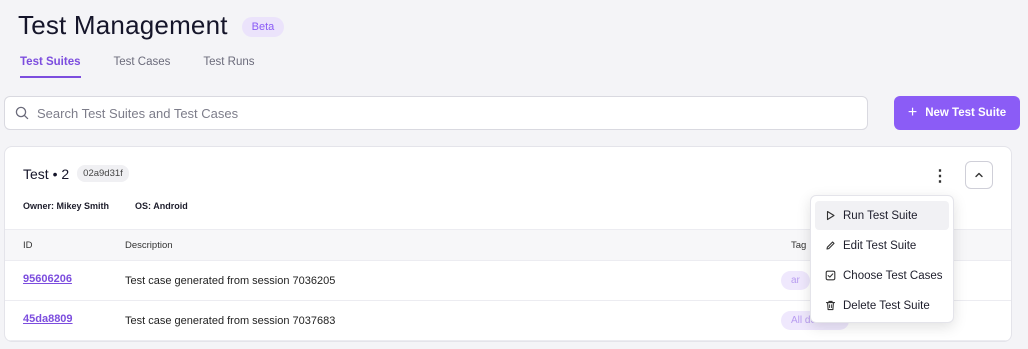 The height and width of the screenshot is (349, 1028). I want to click on search-input, so click(437, 113).